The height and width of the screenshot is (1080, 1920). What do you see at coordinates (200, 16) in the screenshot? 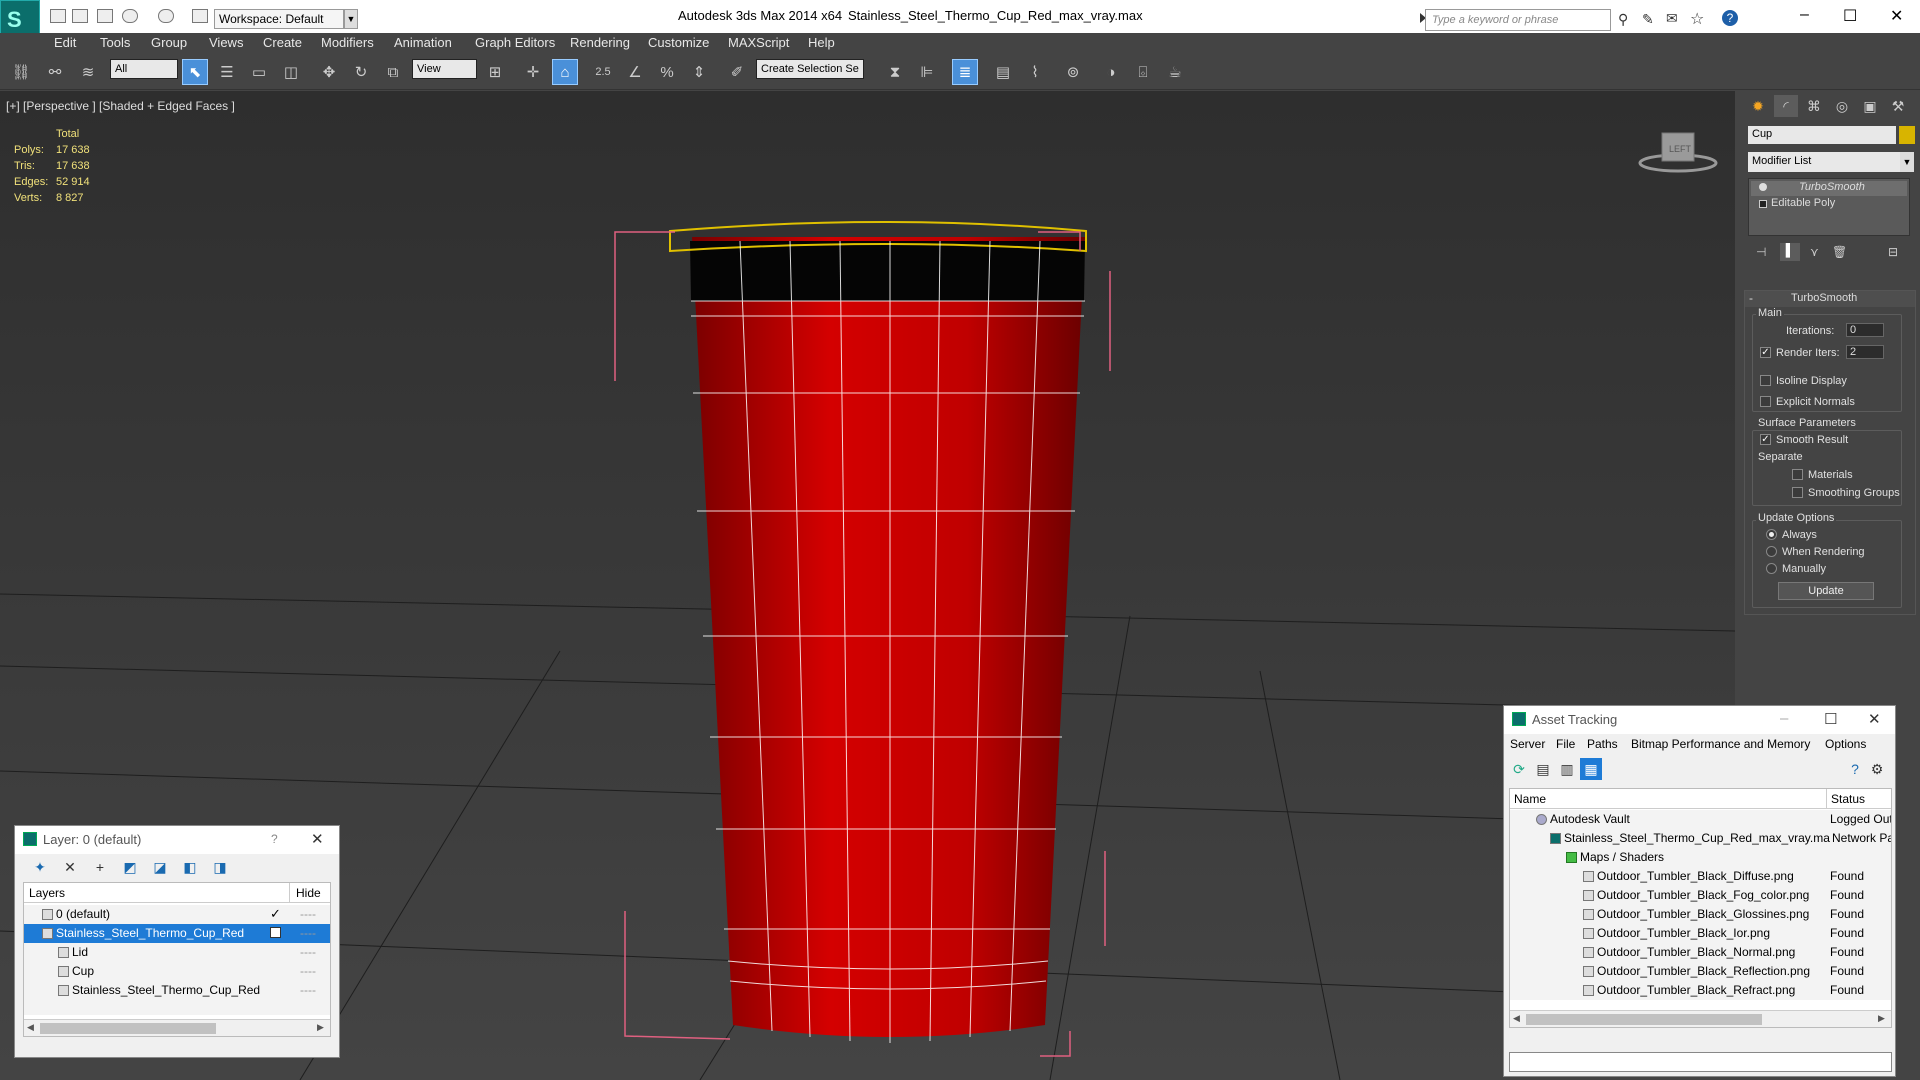
I see `project-folder-icon` at bounding box center [200, 16].